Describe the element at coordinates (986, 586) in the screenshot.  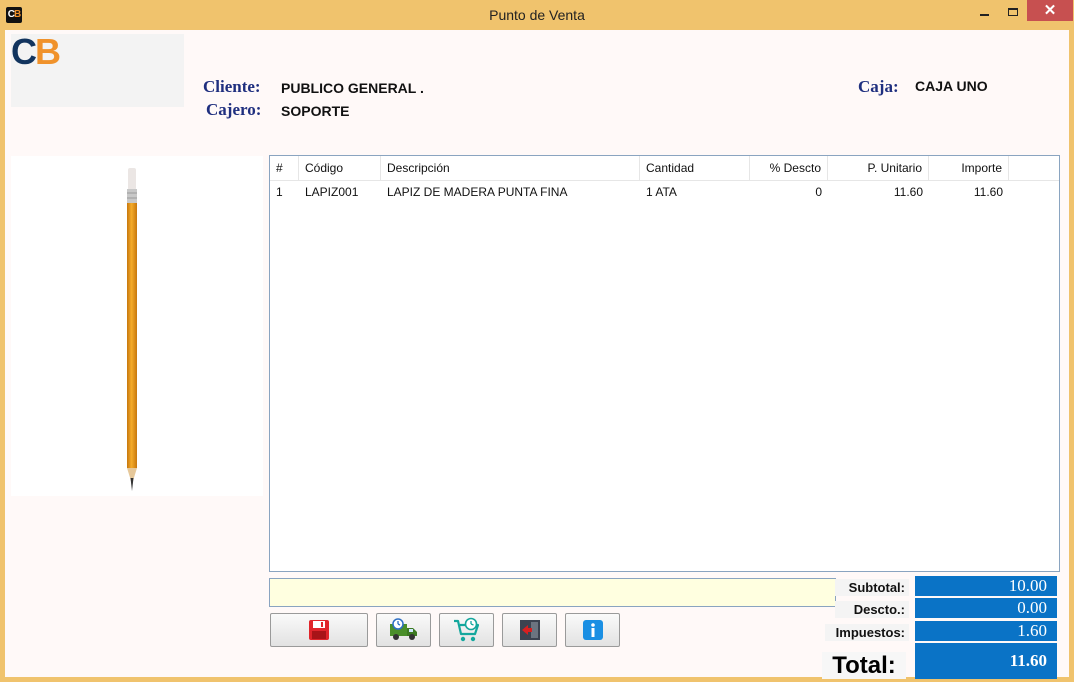
I see `subtotal-value: 10.00` at that location.